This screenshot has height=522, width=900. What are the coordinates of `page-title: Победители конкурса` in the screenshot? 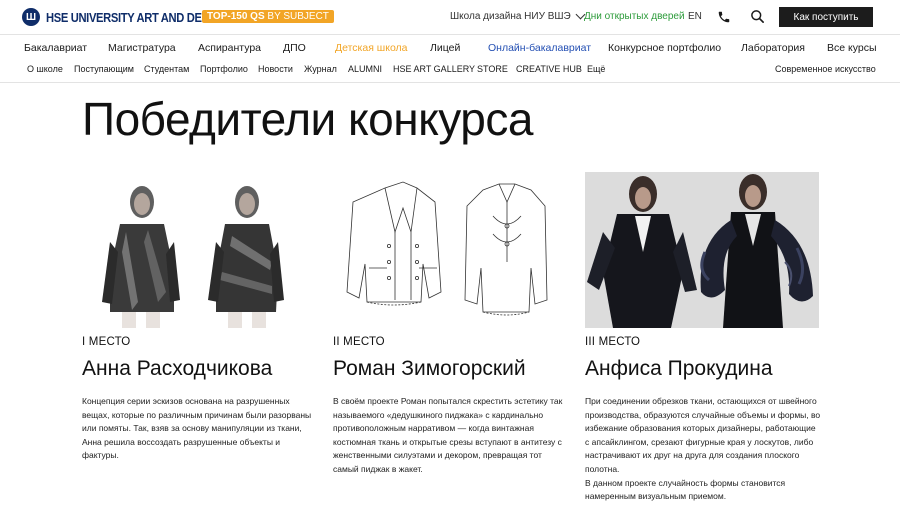 It's located at (307, 119).